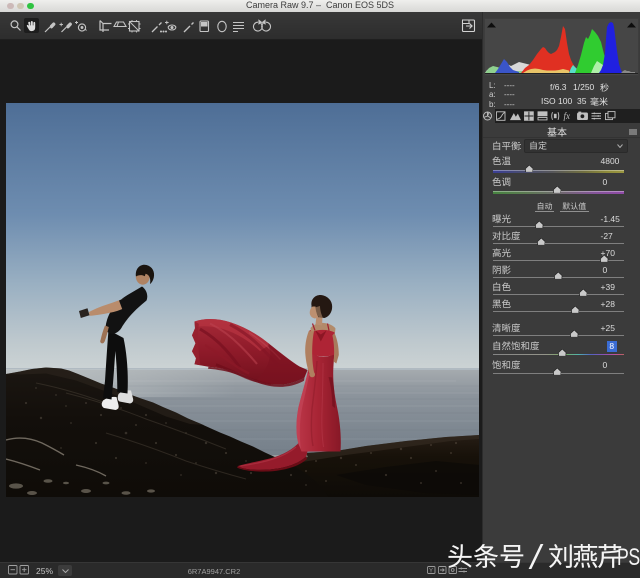  Describe the element at coordinates (431, 571) in the screenshot. I see `svg-text: Y` at that location.